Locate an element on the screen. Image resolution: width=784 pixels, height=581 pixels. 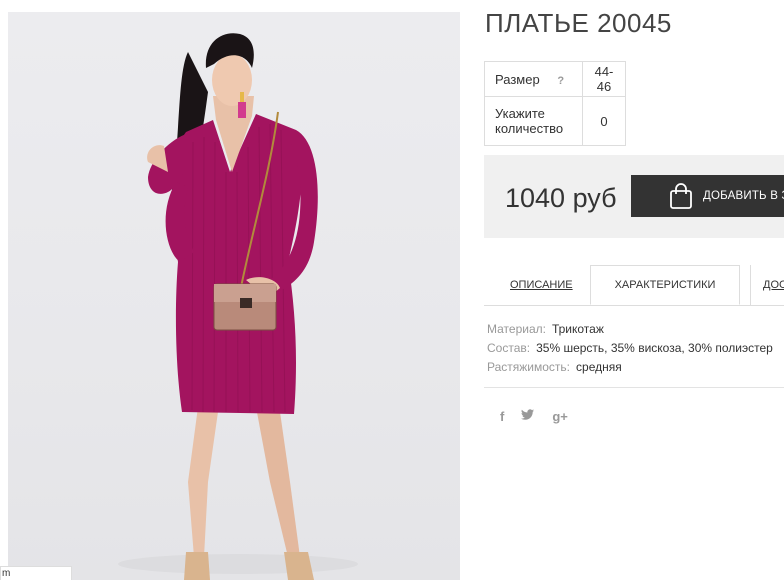
product-title: ПЛАТЬЕ 20045 is located at coordinates (578, 23).